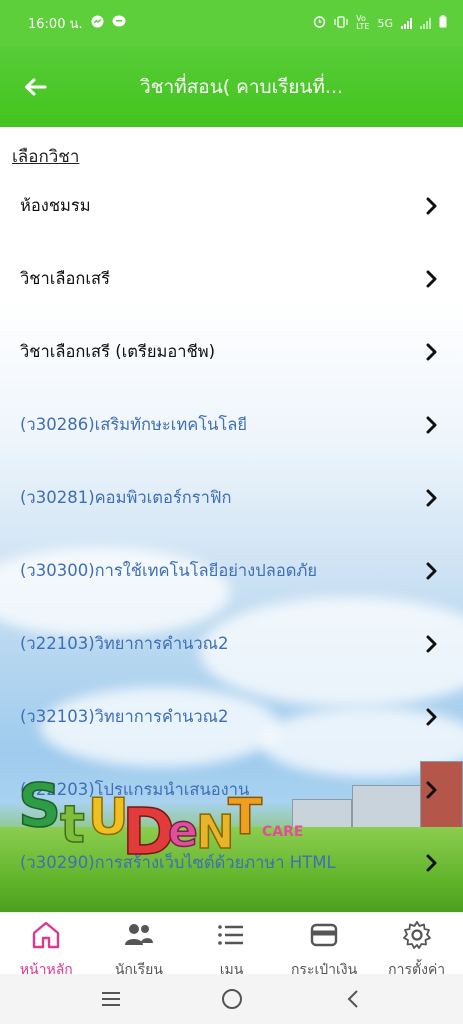  I want to click on subject-label: (ว30290)การสร้างเว็บไซต์ด้วยภาษา HTML, so click(178, 862).